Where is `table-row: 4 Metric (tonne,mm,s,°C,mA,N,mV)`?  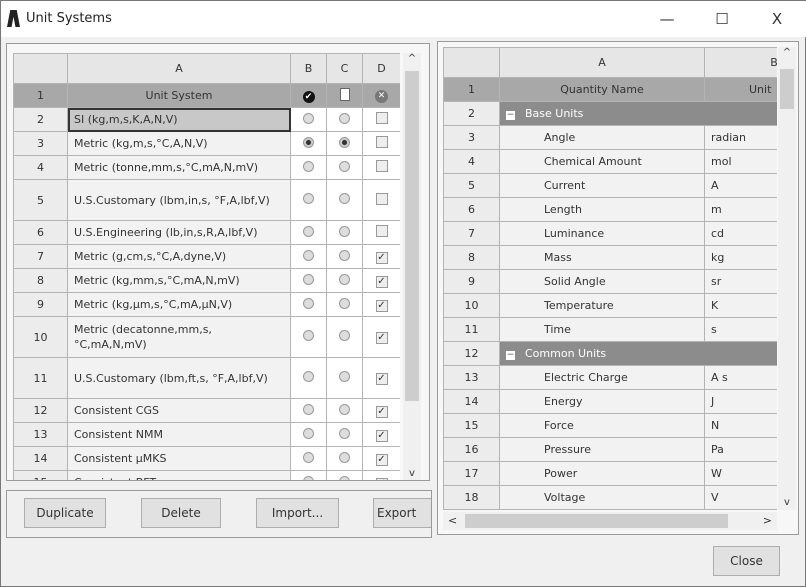
table-row: 4 Metric (tonne,mm,s,°C,mA,N,mV) is located at coordinates (206, 167).